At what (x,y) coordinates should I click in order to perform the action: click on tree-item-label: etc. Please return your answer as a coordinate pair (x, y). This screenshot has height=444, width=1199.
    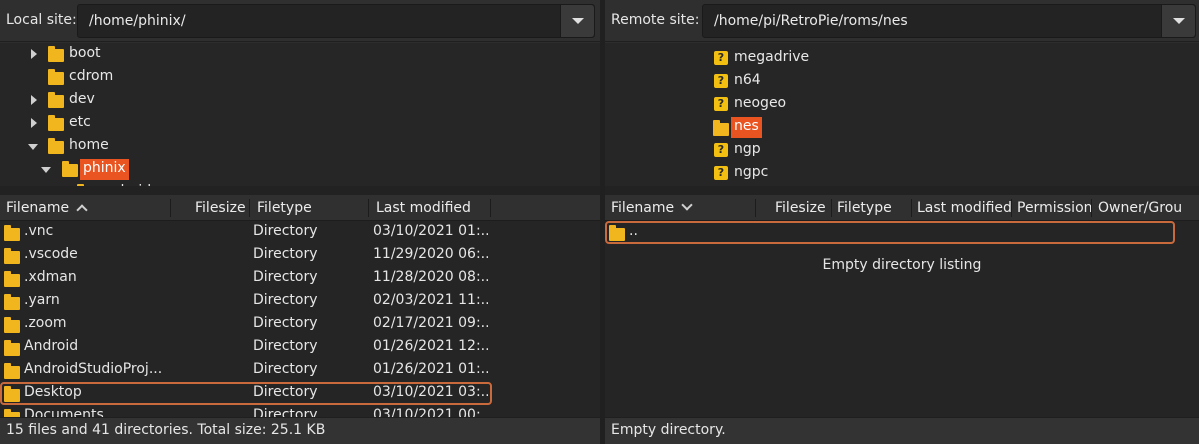
    Looking at the image, I should click on (80, 122).